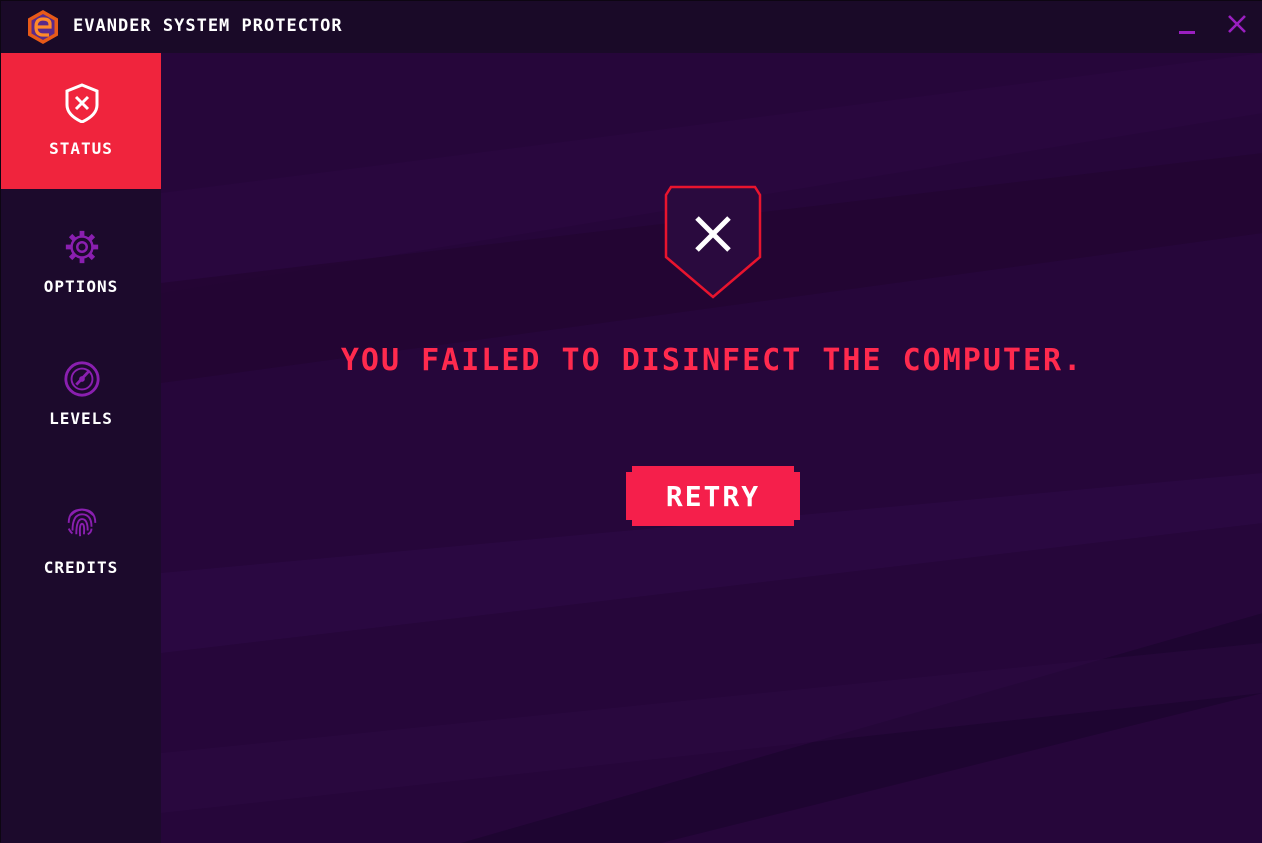 The width and height of the screenshot is (1262, 843). What do you see at coordinates (208, 26) in the screenshot?
I see `app-title: EVANDER SYSTEM PROTECTOR` at bounding box center [208, 26].